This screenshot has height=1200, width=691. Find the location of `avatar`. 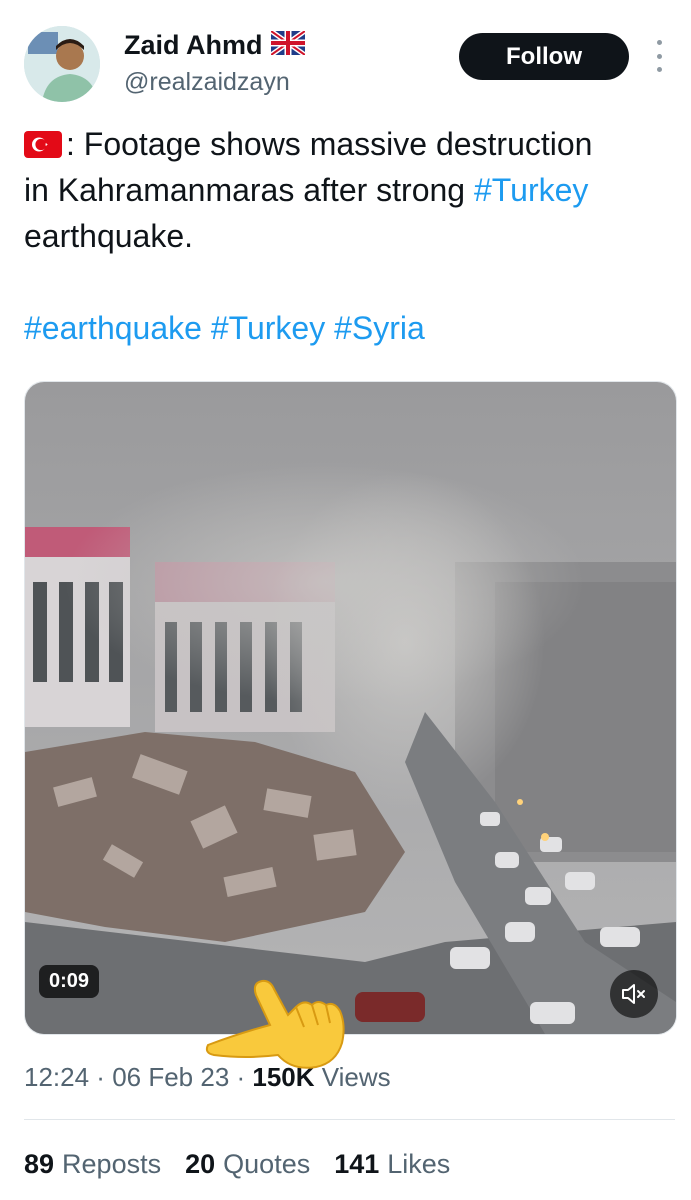

avatar is located at coordinates (62, 64).